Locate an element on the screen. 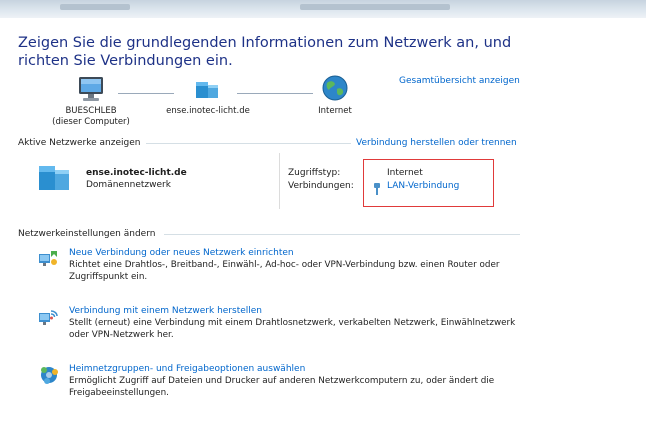 Image resolution: width=646 pixels, height=424 pixels. overview-link: Gesamtübersicht anzeigen is located at coordinates (459, 81).